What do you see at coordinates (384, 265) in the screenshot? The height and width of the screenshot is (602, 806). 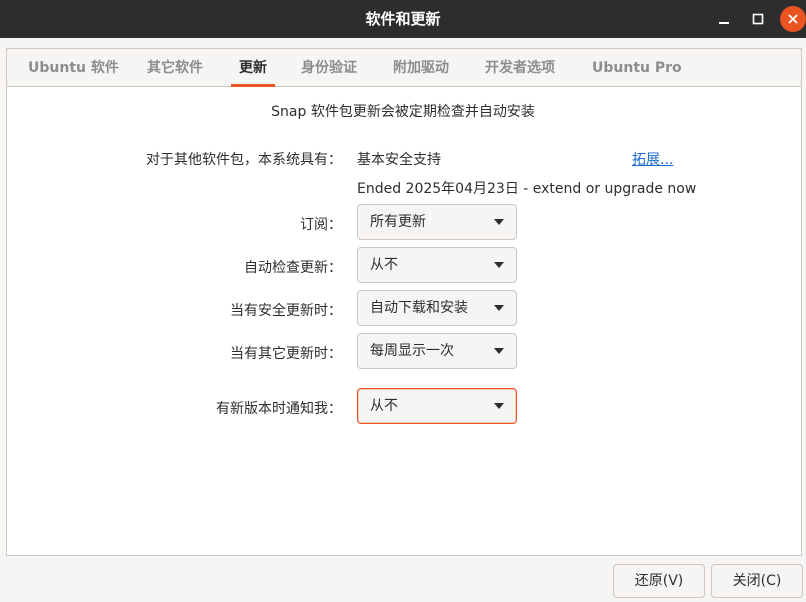 I see `auto-check-value: 从不` at bounding box center [384, 265].